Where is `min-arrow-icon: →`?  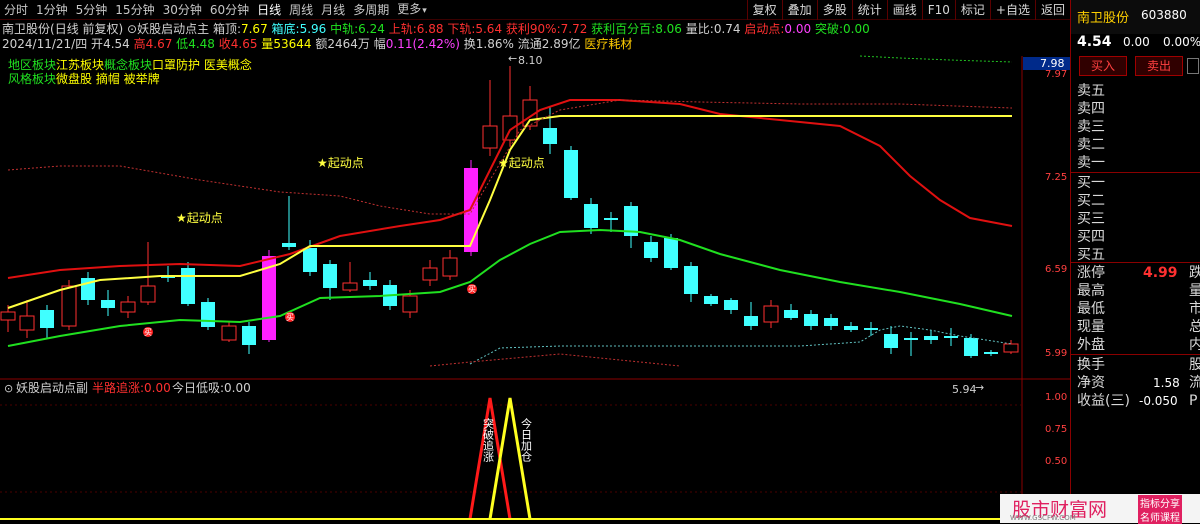
min-arrow-icon: → is located at coordinates (979, 387).